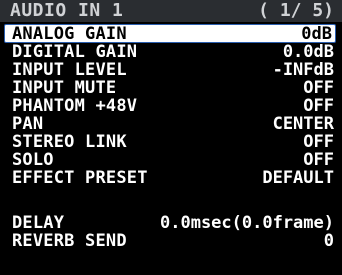 Image resolution: width=342 pixels, height=275 pixels. I want to click on menu-item-delay: DELAY 0.0msec(0.0frame), so click(171, 223).